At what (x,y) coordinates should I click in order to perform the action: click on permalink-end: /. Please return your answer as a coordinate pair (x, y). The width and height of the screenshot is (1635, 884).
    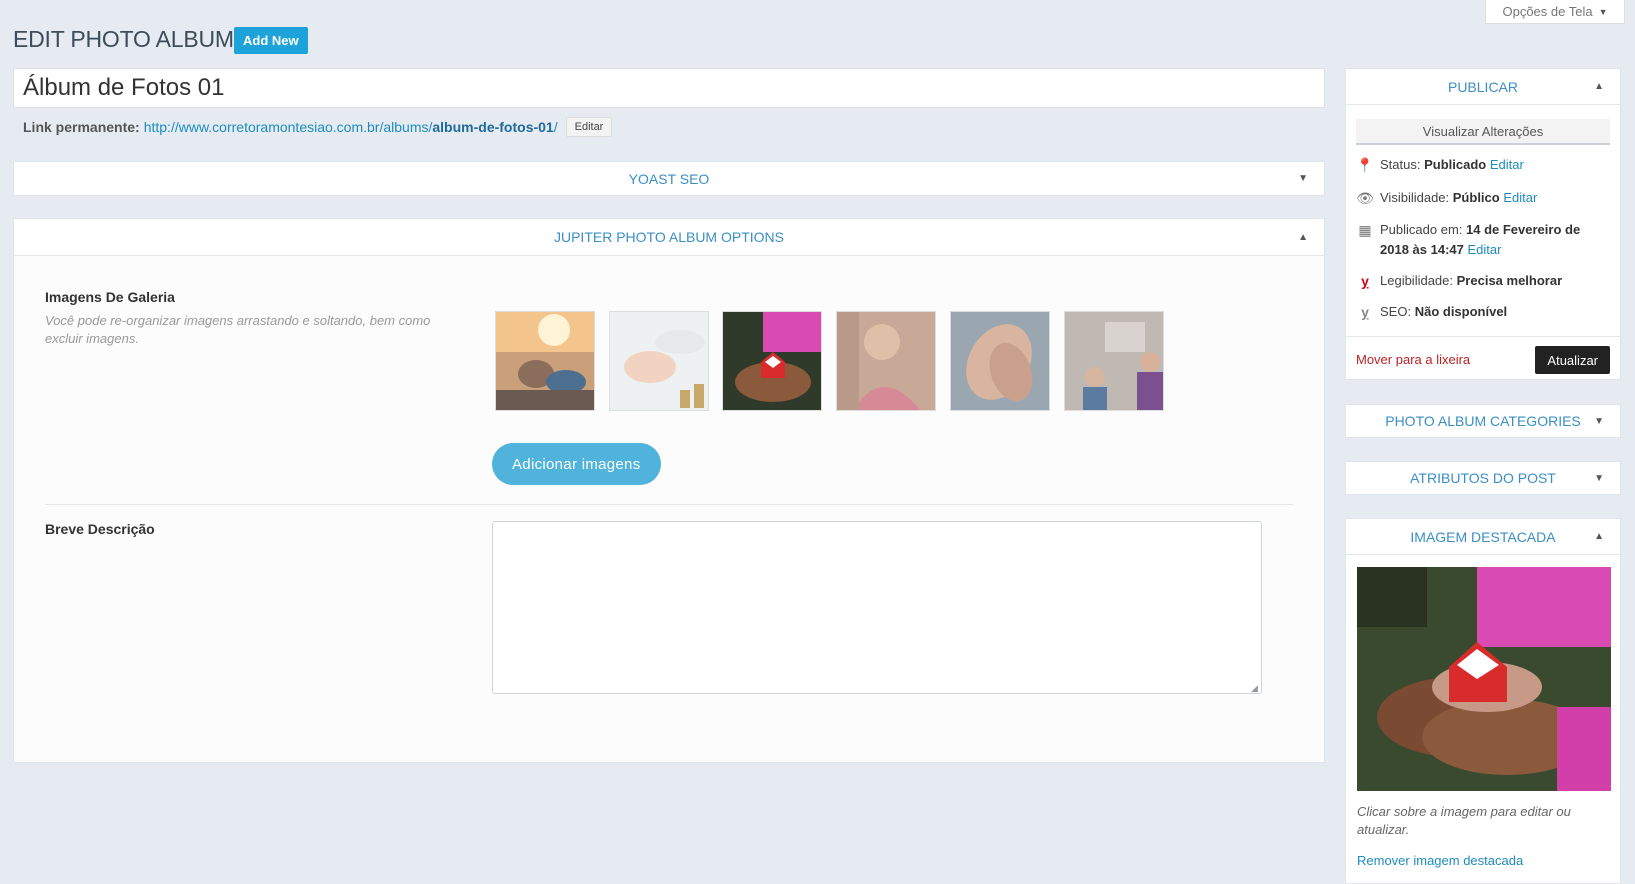
    Looking at the image, I should click on (555, 127).